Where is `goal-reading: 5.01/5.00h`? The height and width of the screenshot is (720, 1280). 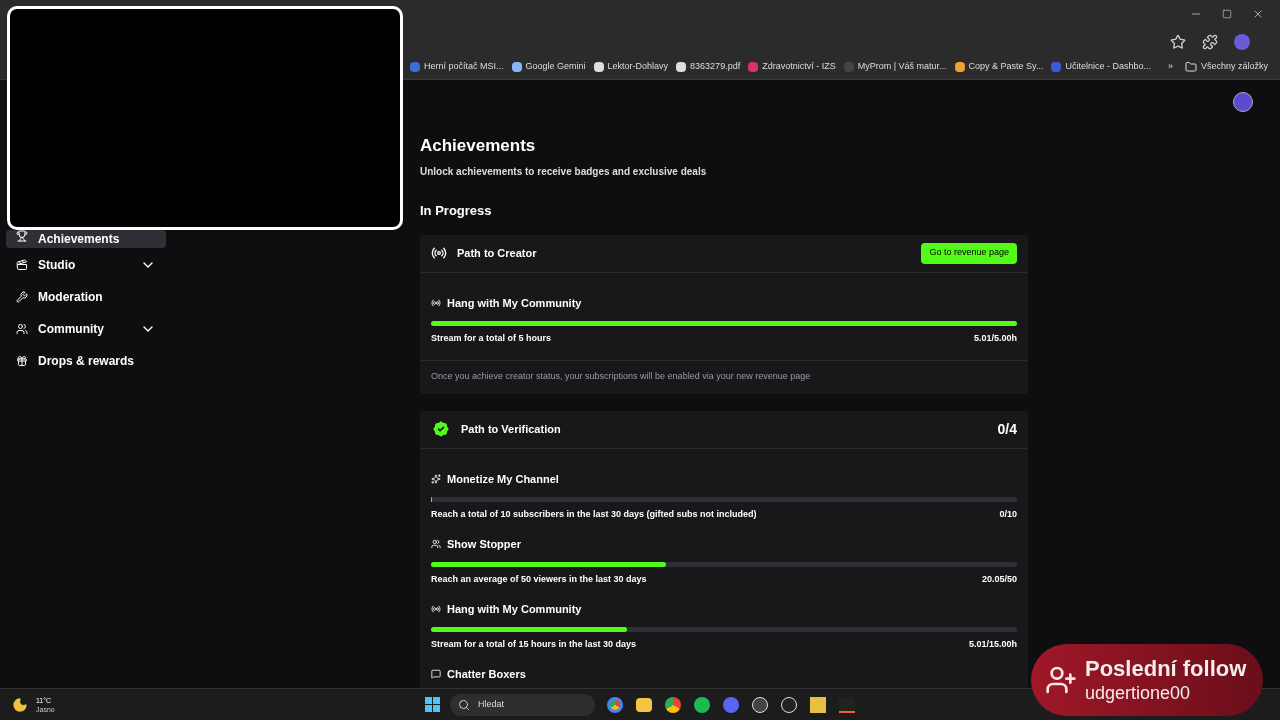 goal-reading: 5.01/5.00h is located at coordinates (995, 338).